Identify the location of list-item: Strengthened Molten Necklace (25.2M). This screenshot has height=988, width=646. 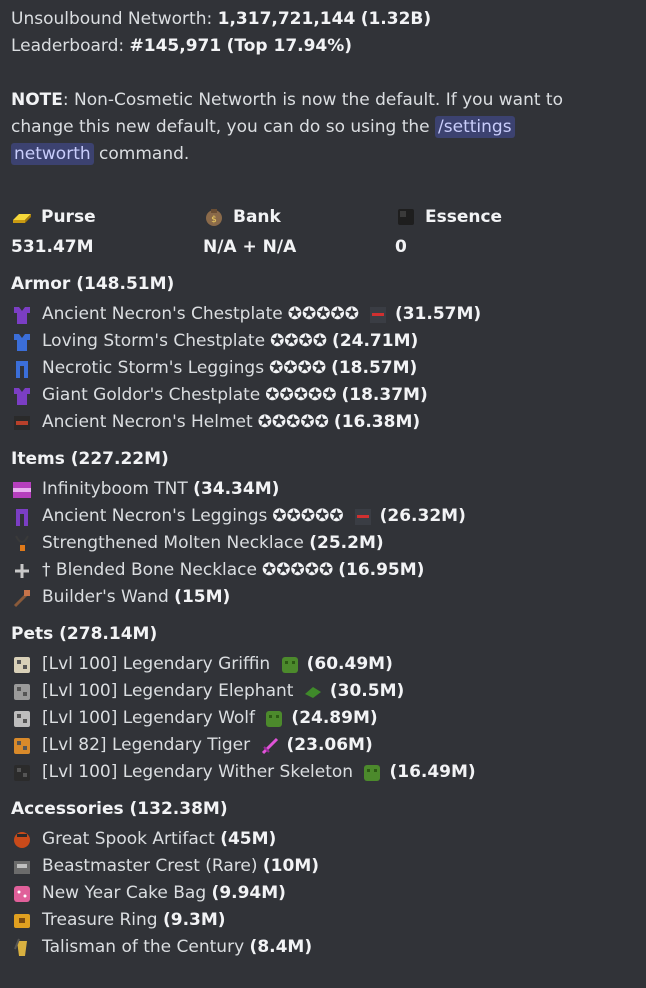
(328, 543).